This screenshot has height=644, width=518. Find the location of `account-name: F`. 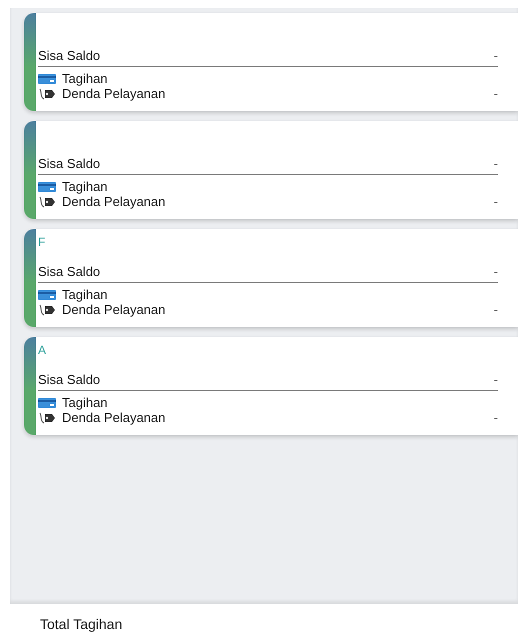

account-name: F is located at coordinates (42, 242).